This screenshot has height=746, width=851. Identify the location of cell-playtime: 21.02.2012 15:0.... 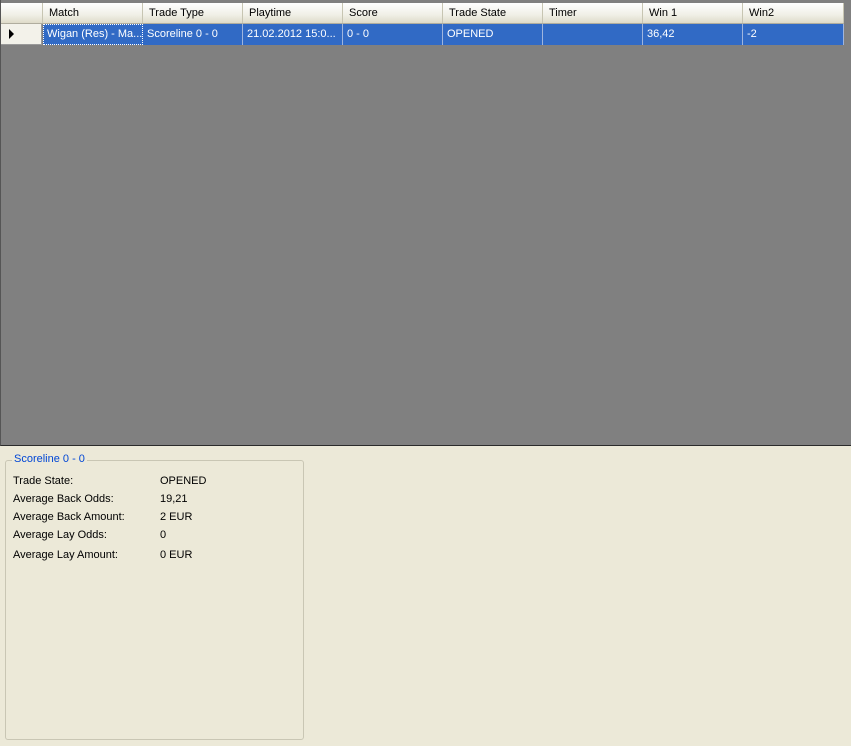
(293, 34).